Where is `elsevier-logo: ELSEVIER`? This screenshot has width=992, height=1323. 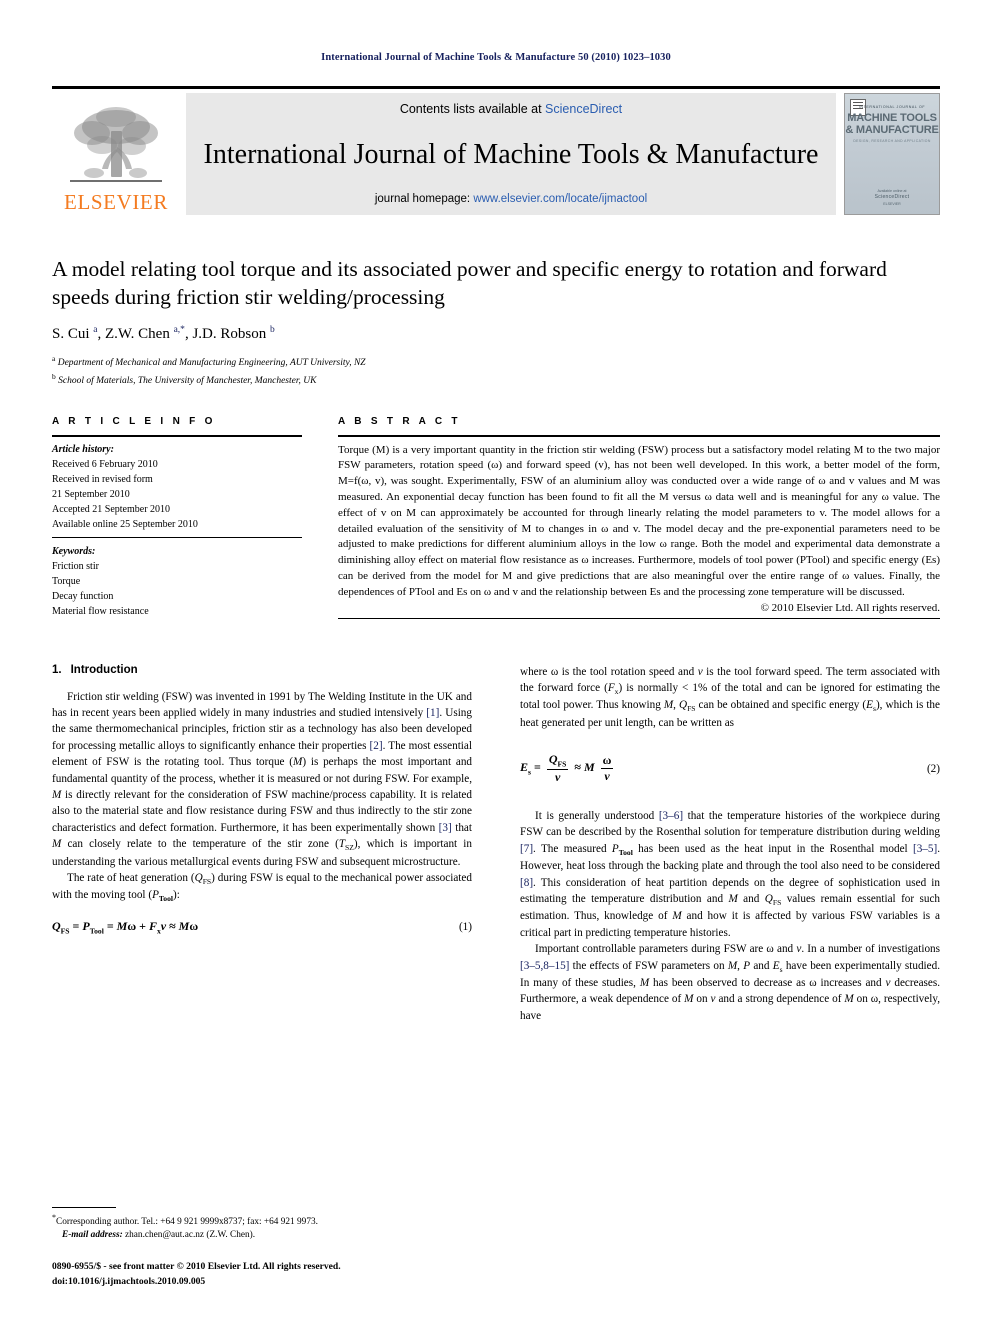 elsevier-logo: ELSEVIER is located at coordinates (116, 154).